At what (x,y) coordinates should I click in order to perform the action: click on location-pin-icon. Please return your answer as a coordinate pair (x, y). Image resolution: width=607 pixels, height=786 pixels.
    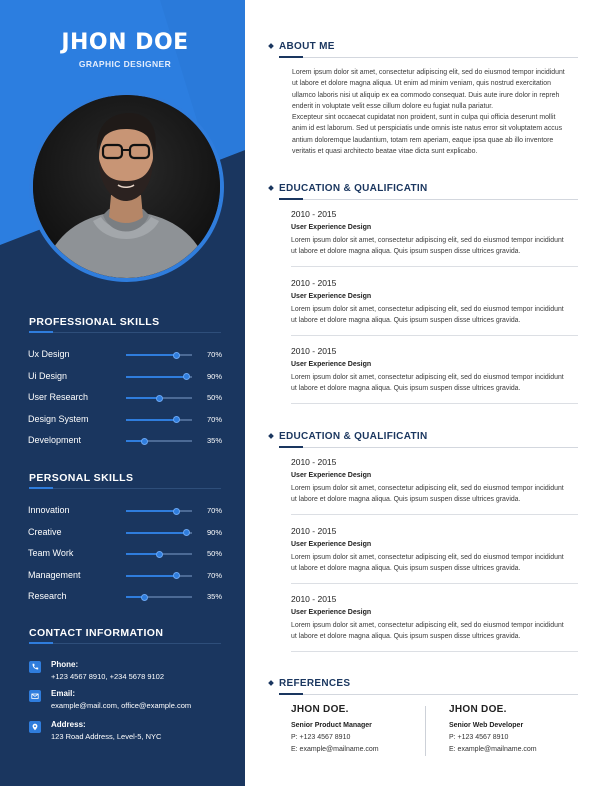
    Looking at the image, I should click on (35, 727).